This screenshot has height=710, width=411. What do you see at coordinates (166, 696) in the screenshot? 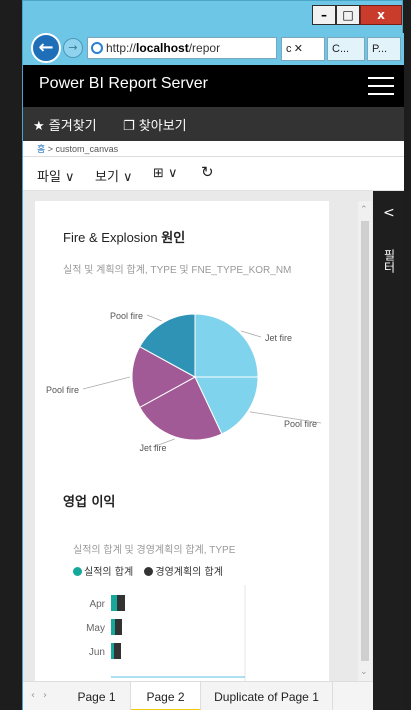
I see `tab-page-2: Page 2` at bounding box center [166, 696].